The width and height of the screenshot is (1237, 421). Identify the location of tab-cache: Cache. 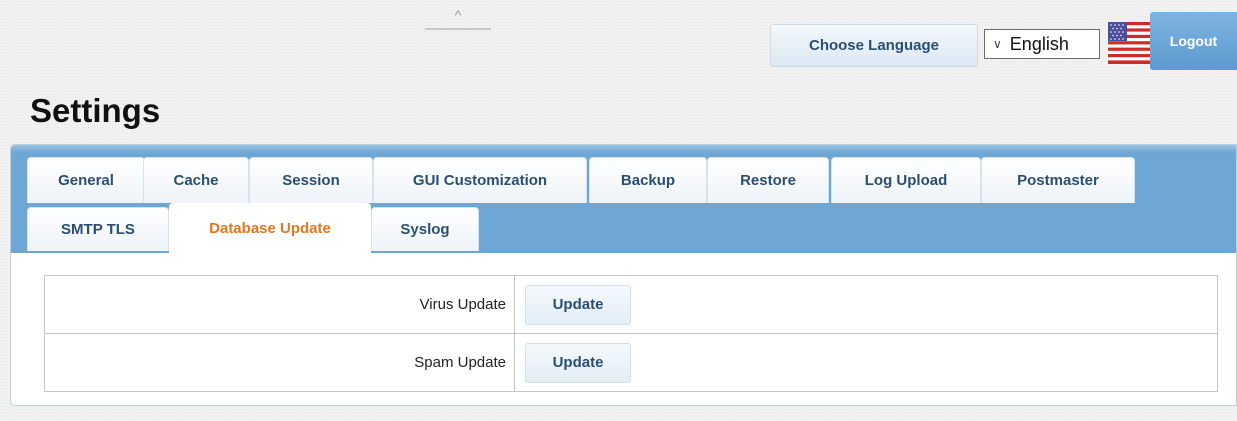
(196, 180).